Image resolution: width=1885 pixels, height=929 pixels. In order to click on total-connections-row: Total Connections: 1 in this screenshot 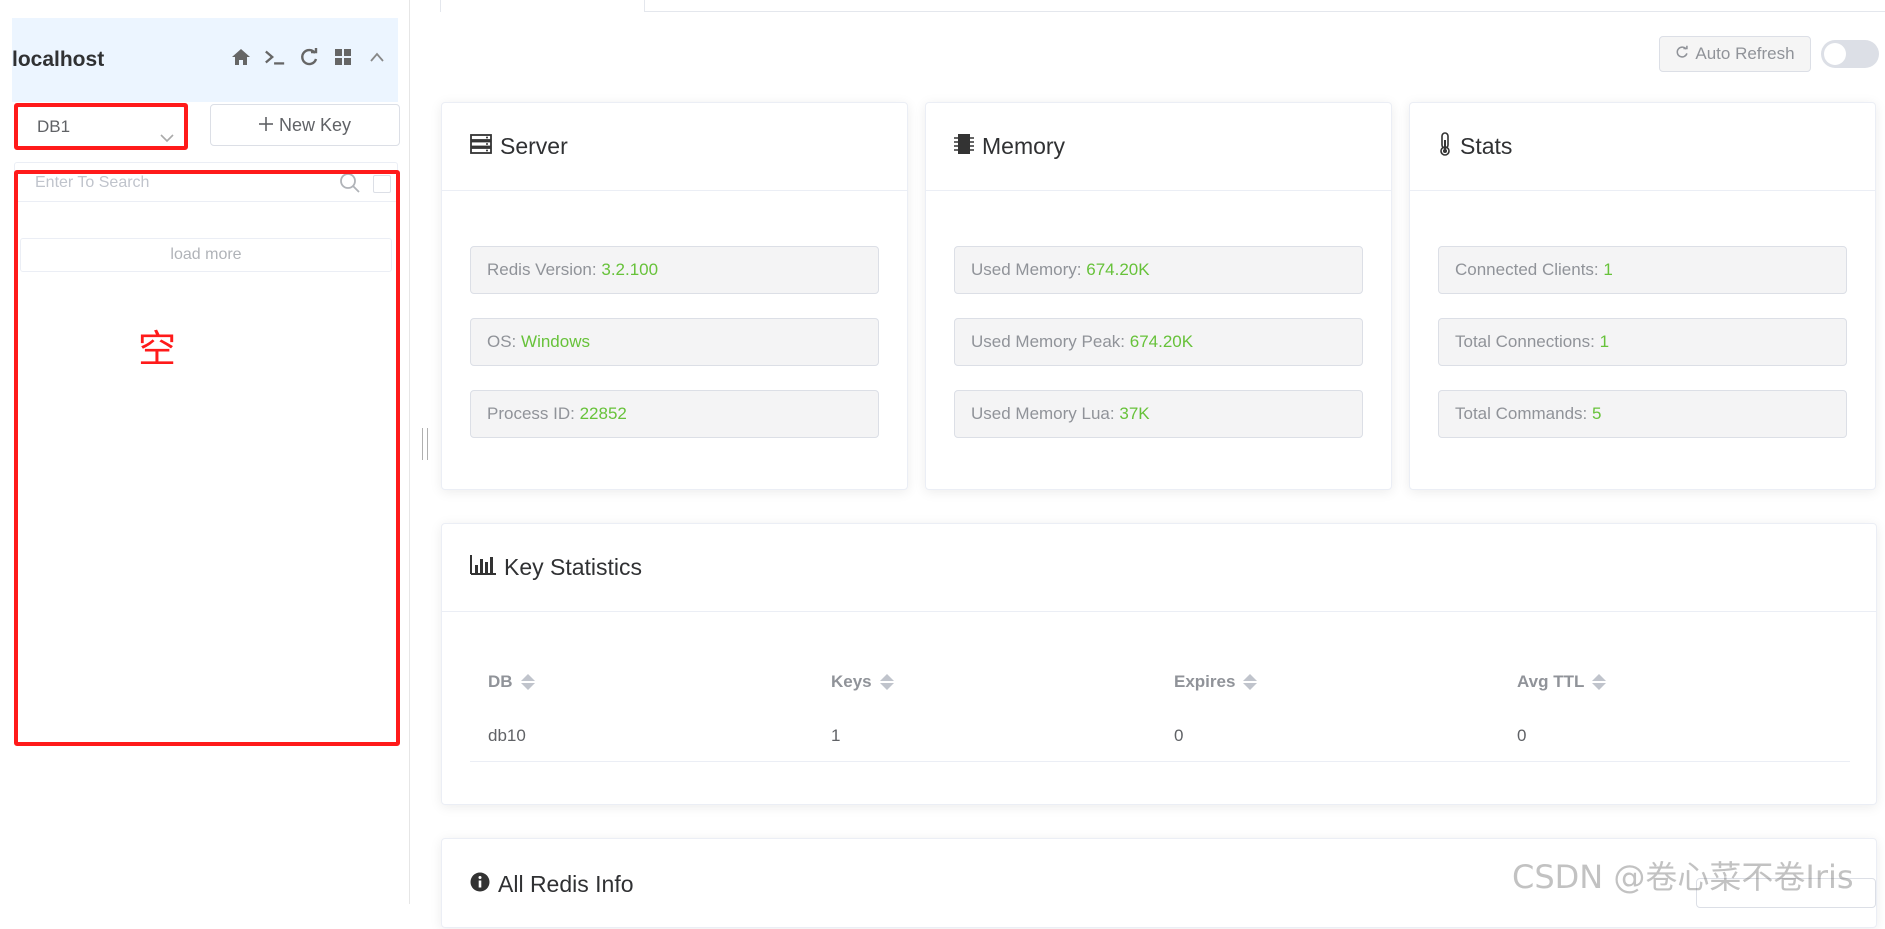, I will do `click(1642, 342)`.